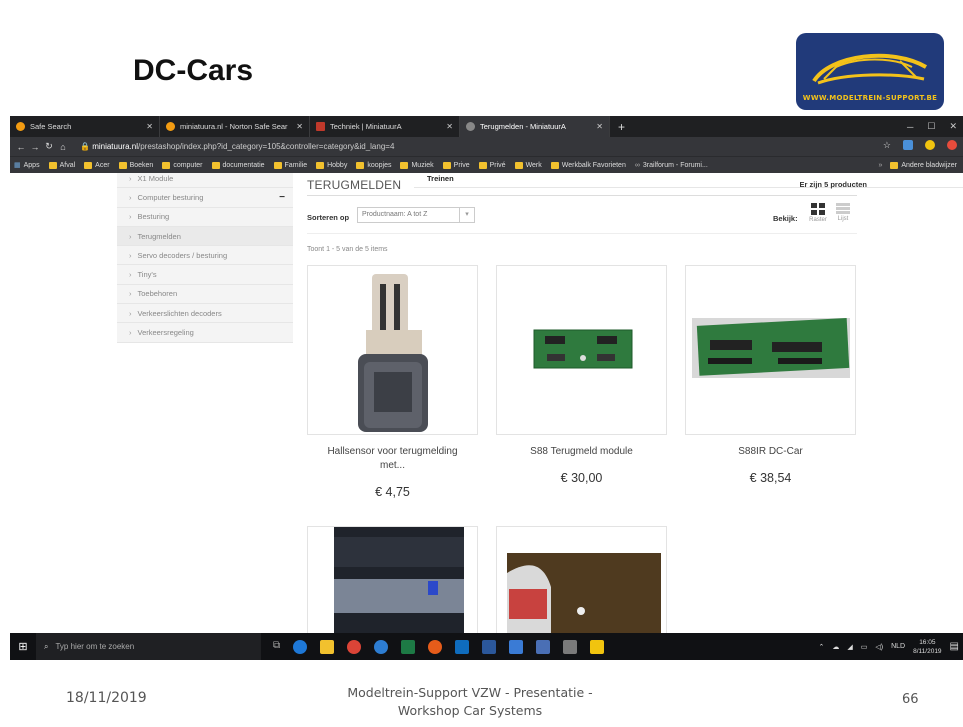 This screenshot has width=963, height=727. I want to click on bookmark-folder: computer, so click(182, 165).